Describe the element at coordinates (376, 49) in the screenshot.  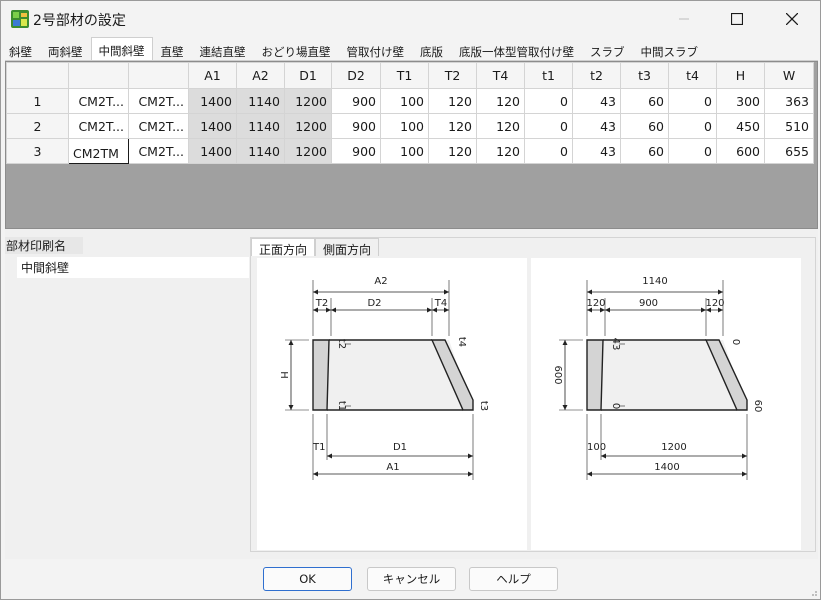
I see `tab-pipe-wall: 管取付け壁` at that location.